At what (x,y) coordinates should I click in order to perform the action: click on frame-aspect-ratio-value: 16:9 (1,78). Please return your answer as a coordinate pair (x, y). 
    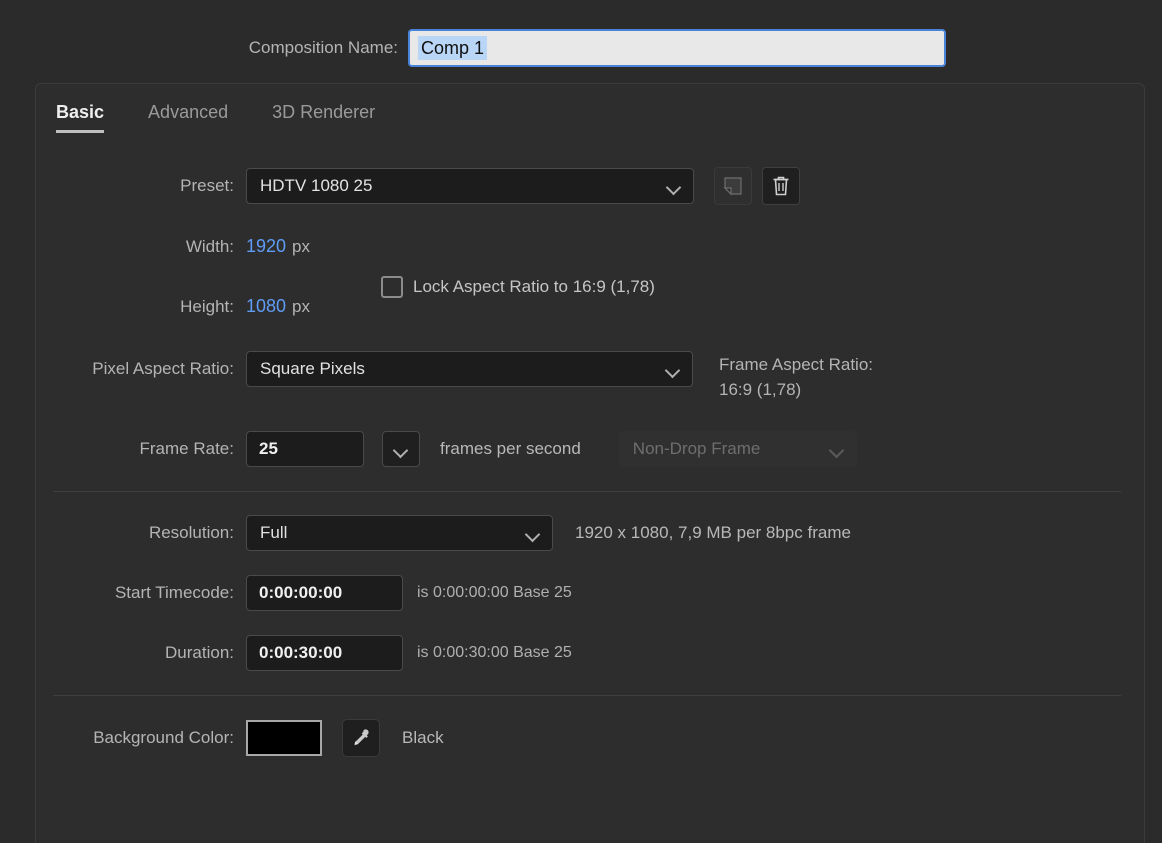
    Looking at the image, I should click on (760, 389).